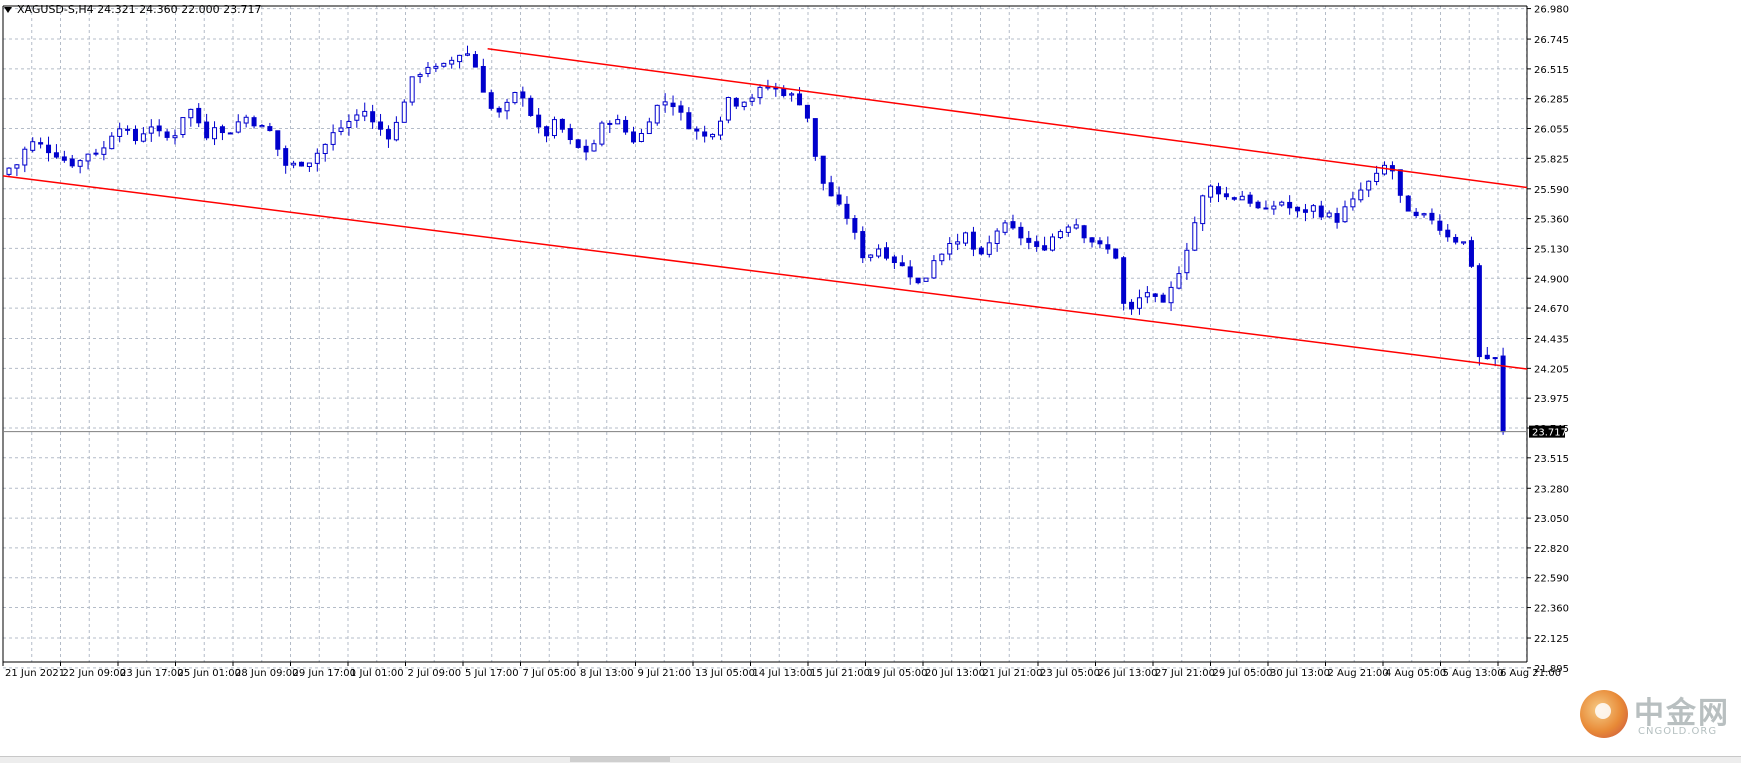 The width and height of the screenshot is (1741, 763). Describe the element at coordinates (139, 9) in the screenshot. I see `symbol-info-text: XAGUSD-S,H4 24.321 24.360 22.000 23.717` at that location.